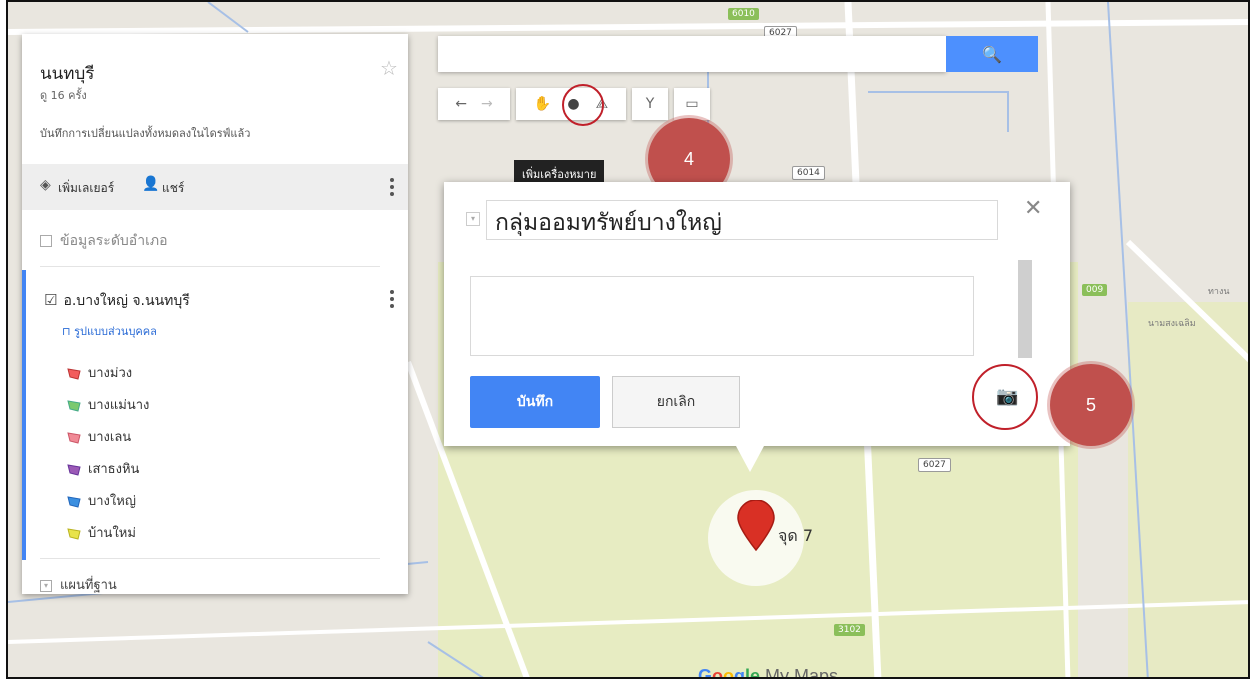 This screenshot has width=1256, height=679. What do you see at coordinates (107, 404) in the screenshot?
I see `list-item: บางแม่นาง` at bounding box center [107, 404].